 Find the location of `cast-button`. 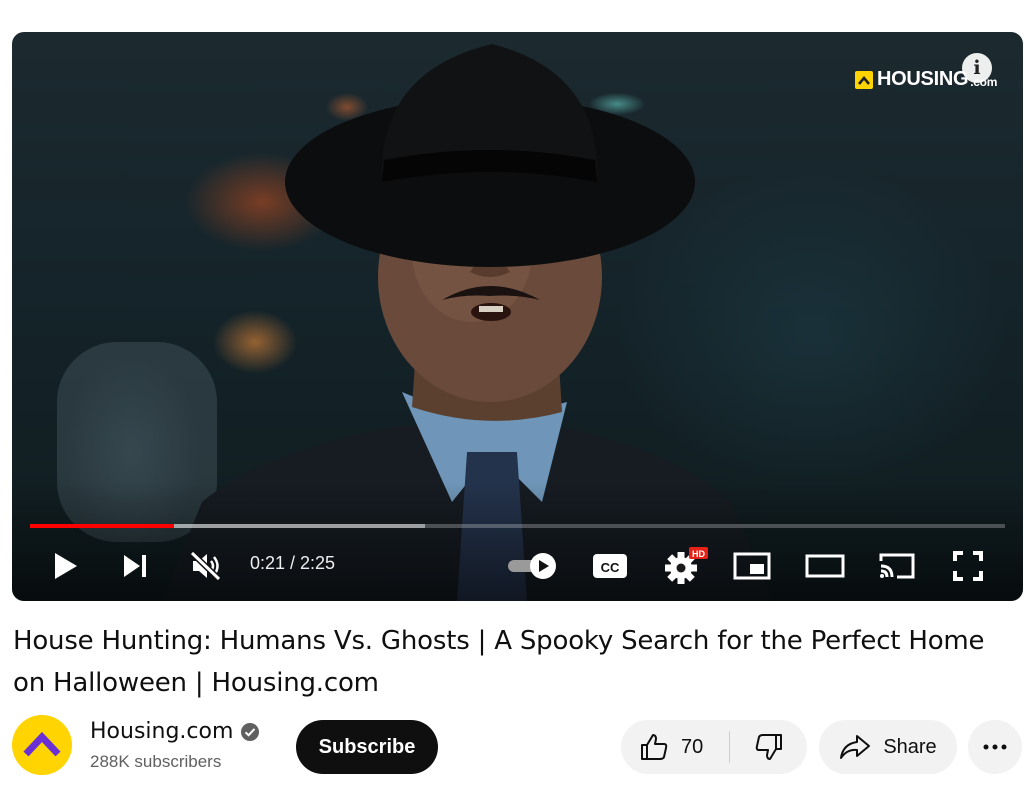

cast-button is located at coordinates (897, 566).